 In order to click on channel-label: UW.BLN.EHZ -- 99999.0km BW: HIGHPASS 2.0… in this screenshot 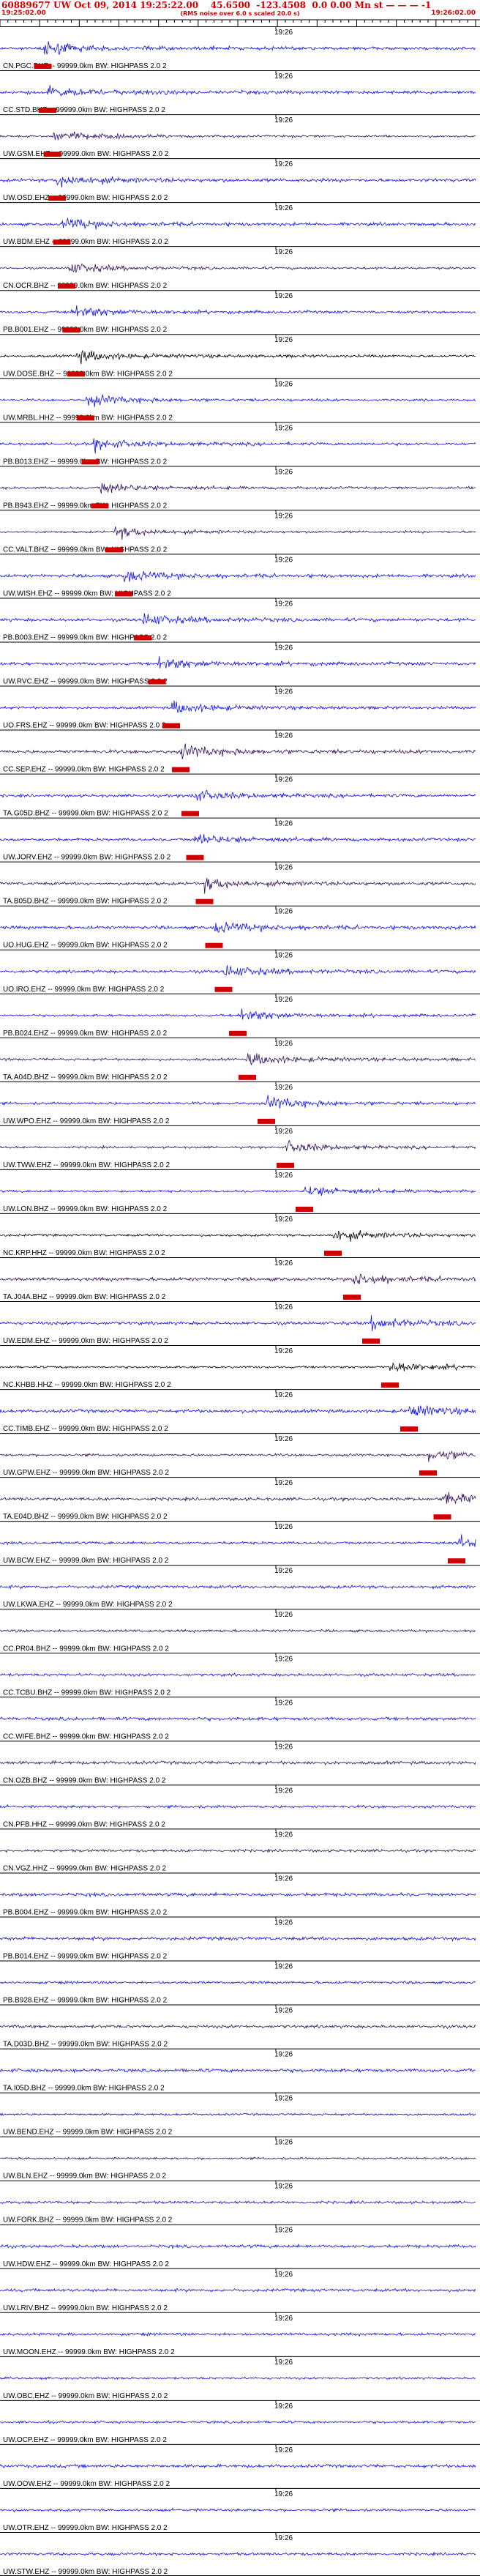, I will do `click(84, 2177)`.